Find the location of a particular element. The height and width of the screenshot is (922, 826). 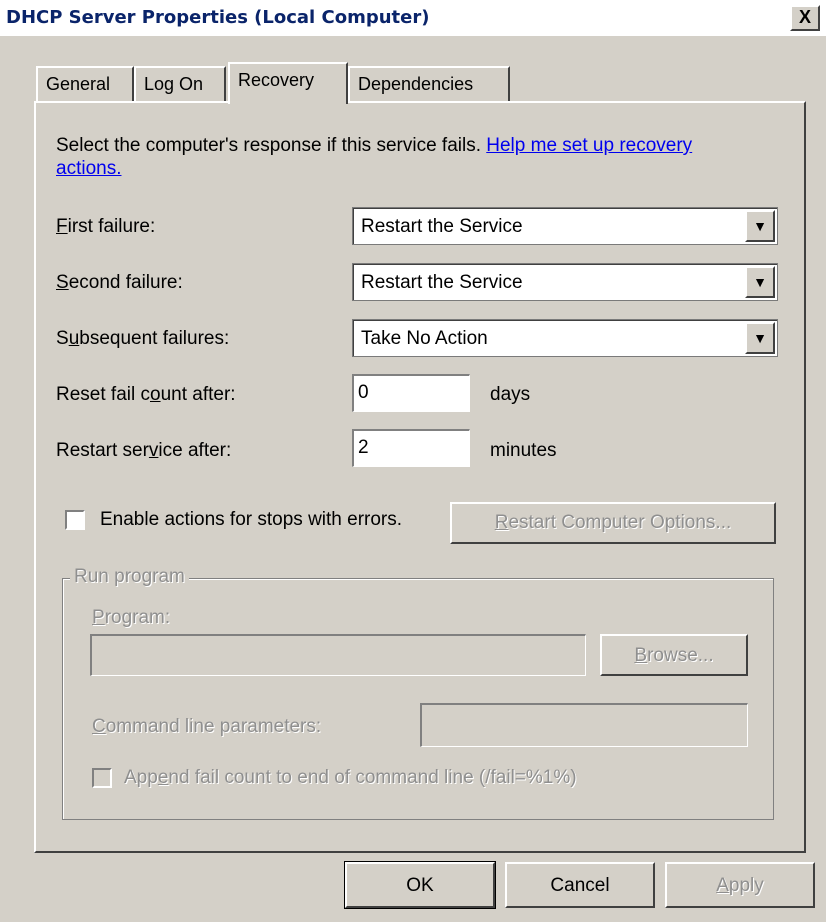

label-text: rogram: is located at coordinates (137, 617).